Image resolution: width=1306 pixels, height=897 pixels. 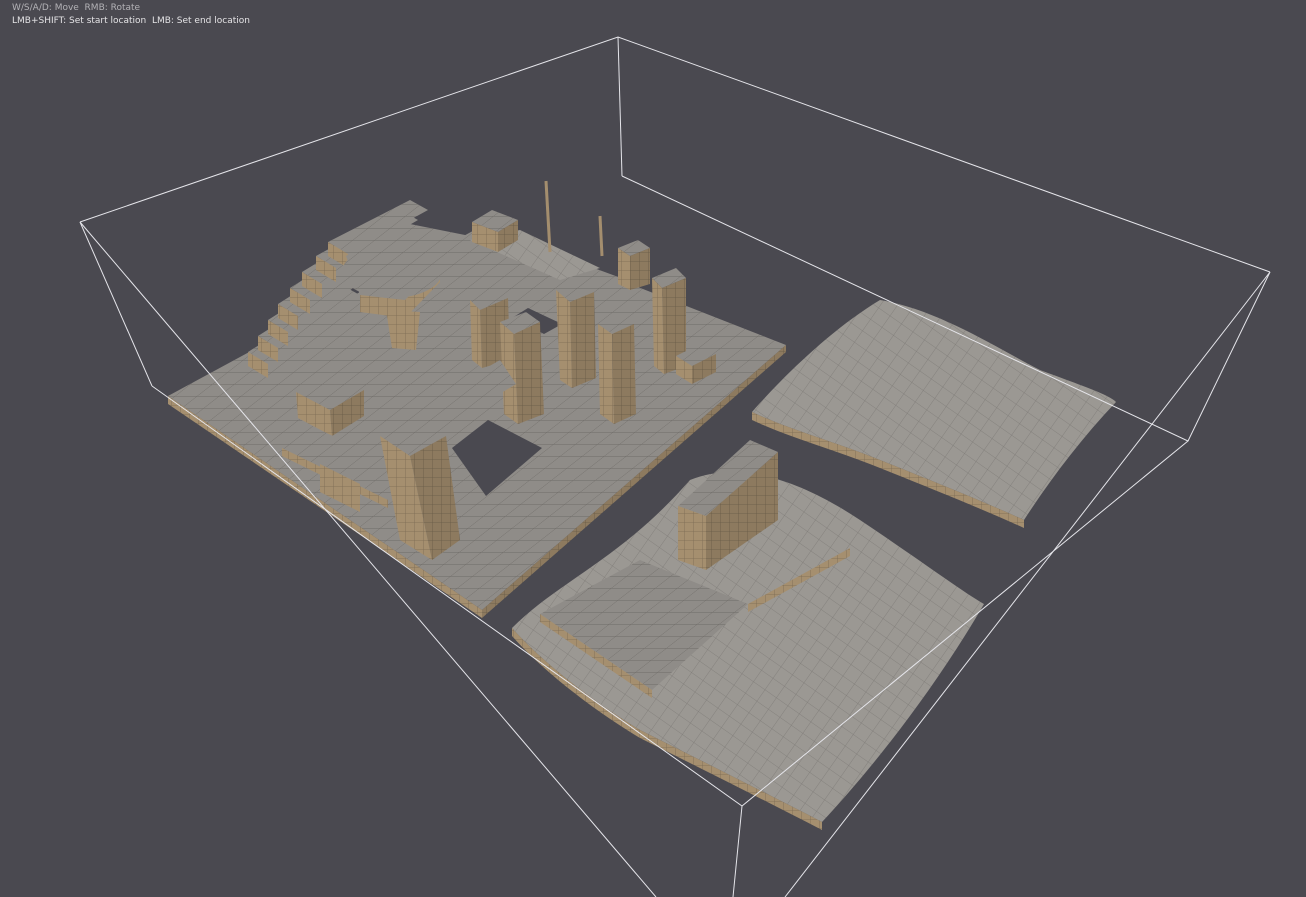 I want to click on move-controls-hint: W/S/A/D: Move RMB: Rotate, so click(x=76, y=8).